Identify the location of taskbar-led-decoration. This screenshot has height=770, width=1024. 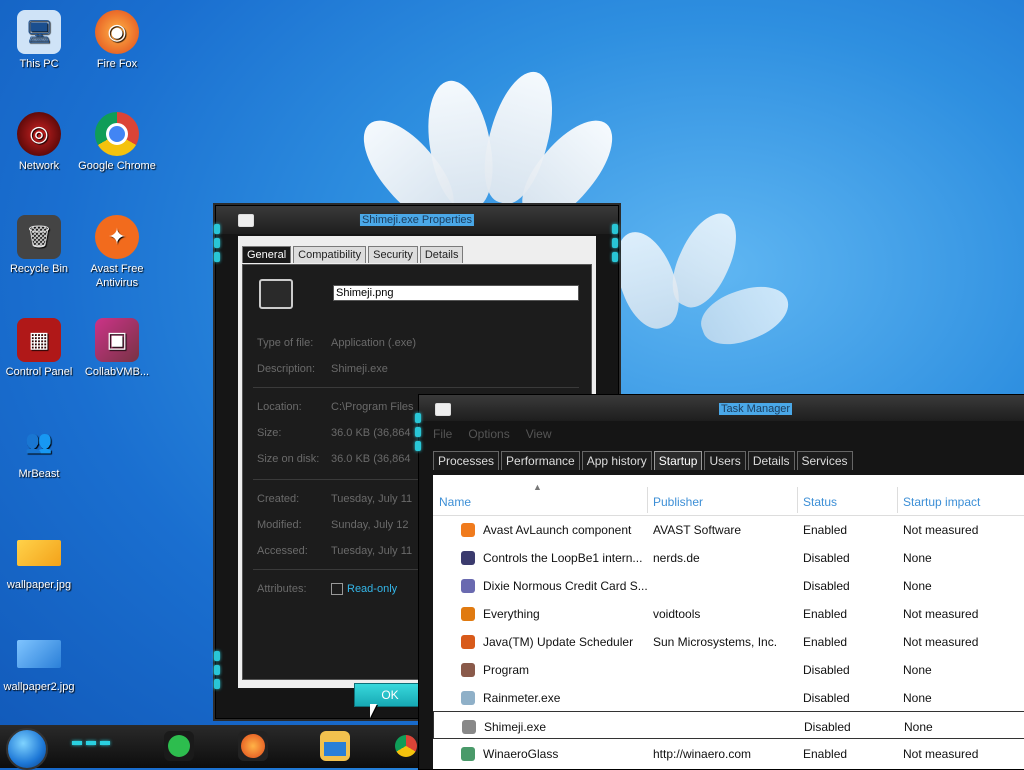
(91, 743).